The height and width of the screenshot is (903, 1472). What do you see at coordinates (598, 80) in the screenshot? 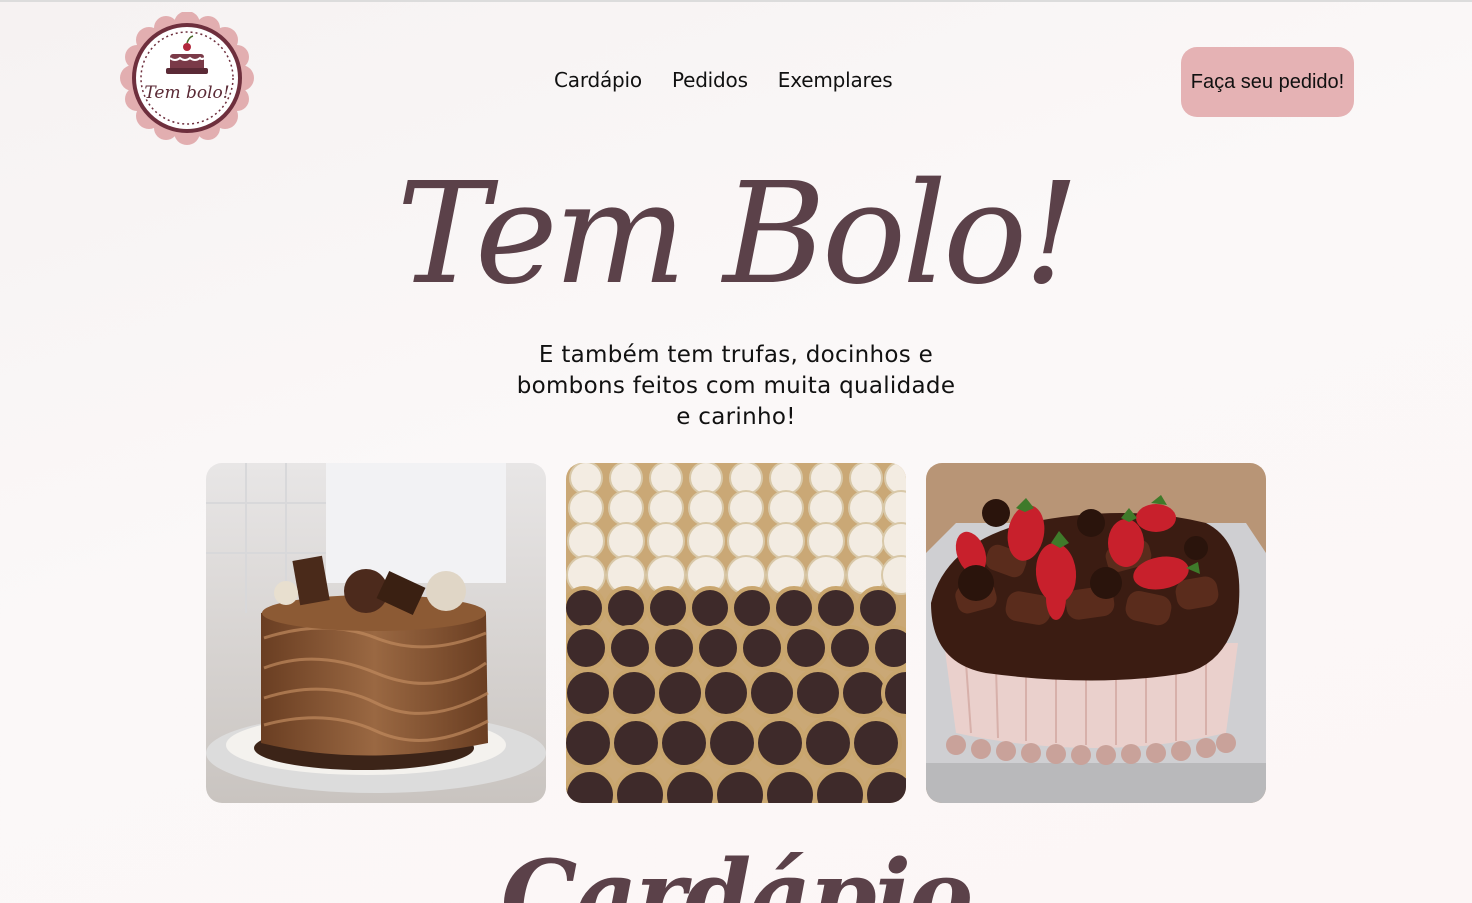
I see `nav-item-cardapio: Cardápio` at bounding box center [598, 80].